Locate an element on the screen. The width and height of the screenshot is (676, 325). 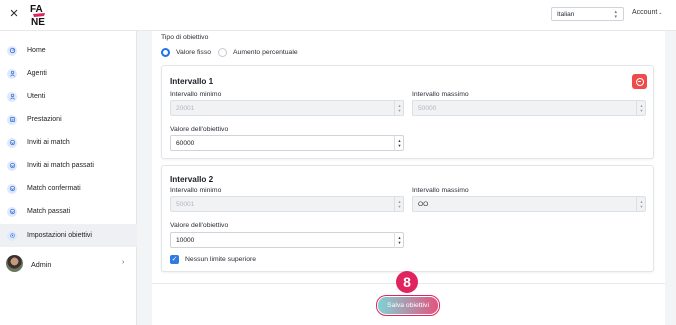
account-menu: Account⌄ is located at coordinates (647, 12).